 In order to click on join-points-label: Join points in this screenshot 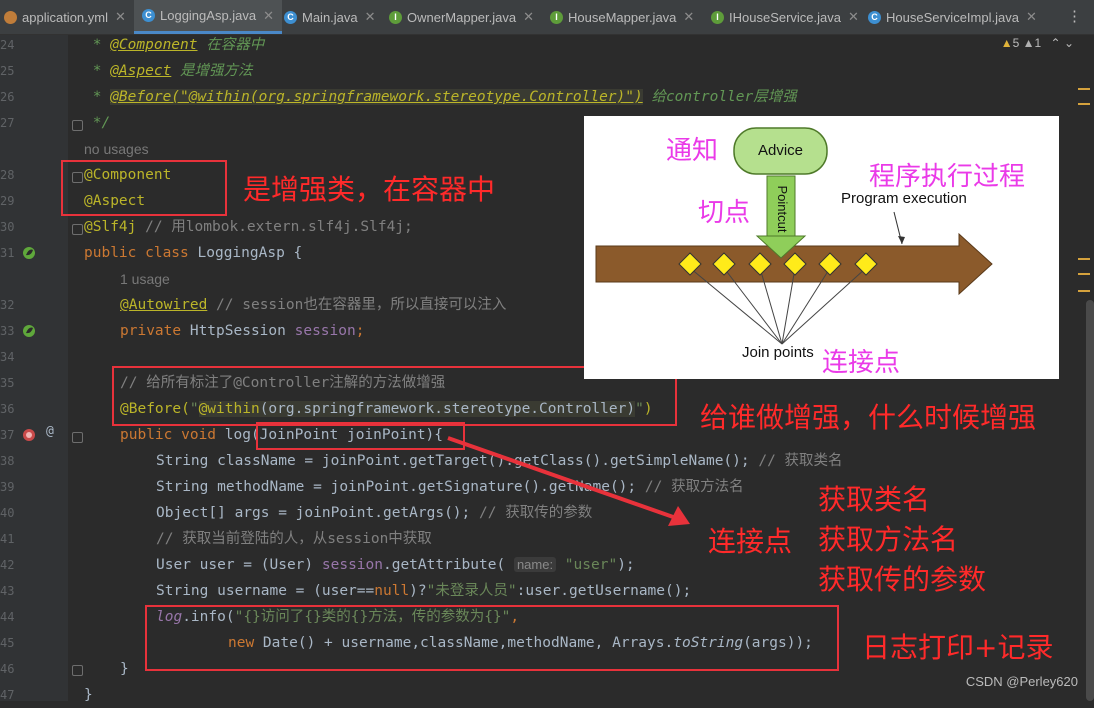, I will do `click(778, 352)`.